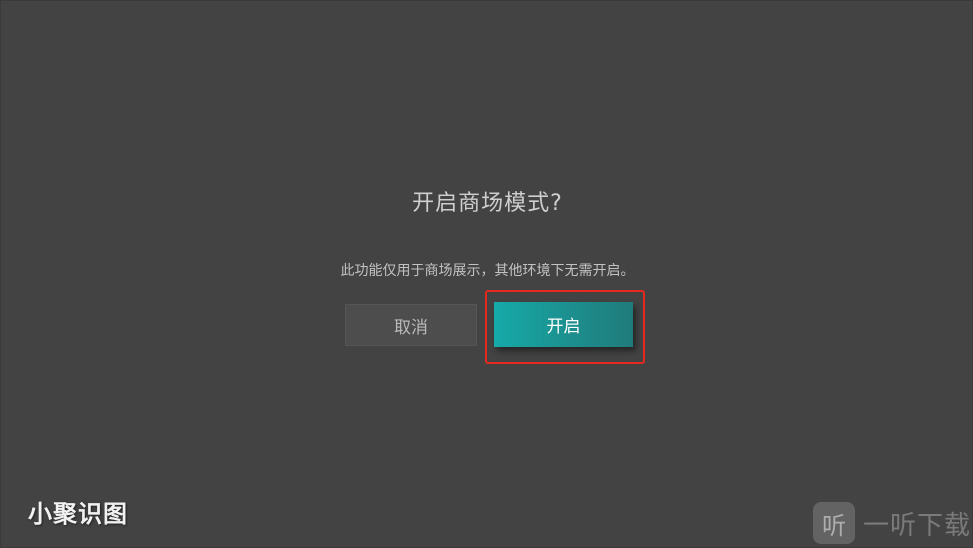 The height and width of the screenshot is (548, 973). What do you see at coordinates (411, 327) in the screenshot?
I see `cancel-button-label: 取消` at bounding box center [411, 327].